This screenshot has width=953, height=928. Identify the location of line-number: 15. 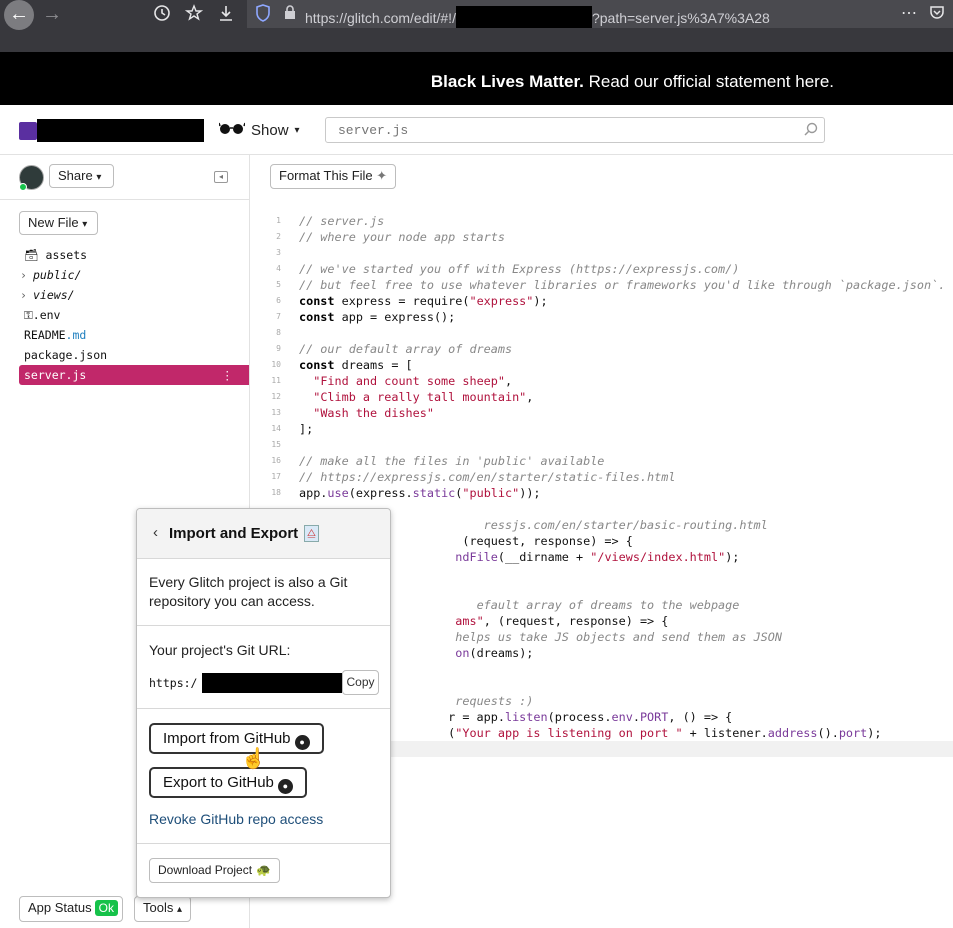
(276, 444).